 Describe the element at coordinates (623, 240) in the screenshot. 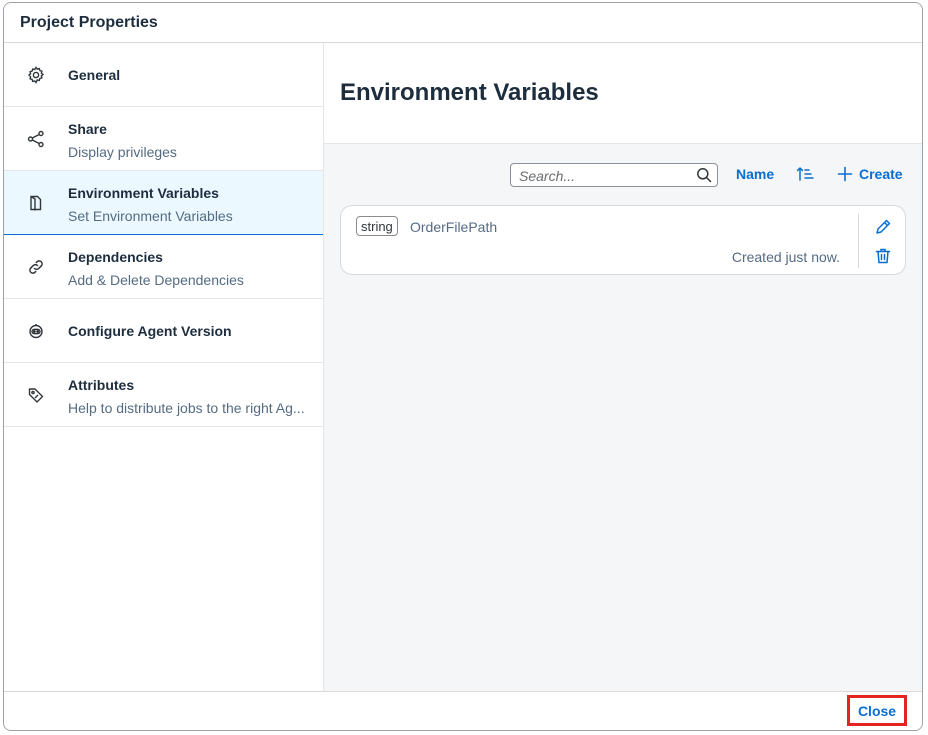

I see `variable-card: string OrderFilePath Created just now.` at that location.